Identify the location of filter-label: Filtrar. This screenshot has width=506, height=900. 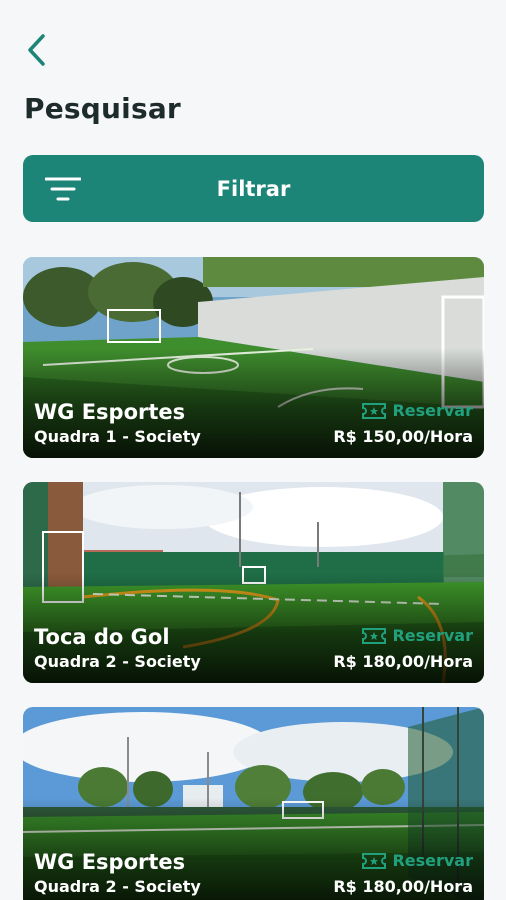
(253, 188).